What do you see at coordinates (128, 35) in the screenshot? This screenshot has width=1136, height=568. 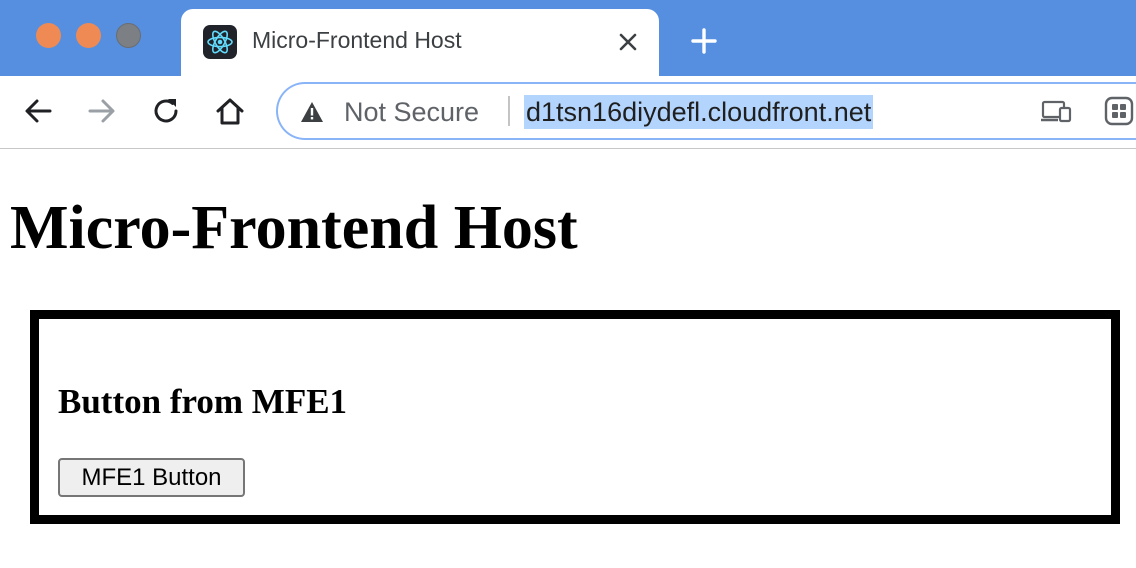 I see `window-maximize-button` at bounding box center [128, 35].